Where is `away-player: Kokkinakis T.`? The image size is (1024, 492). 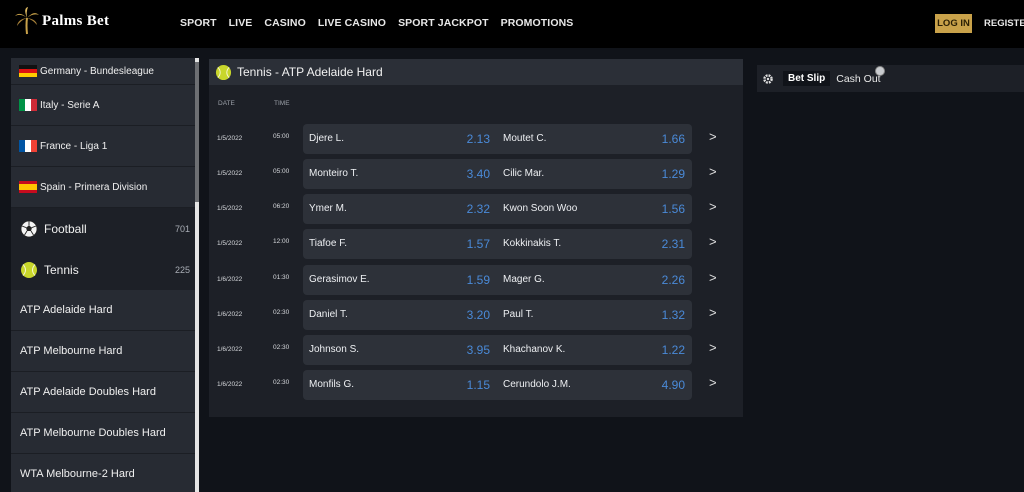
away-player: Kokkinakis T. is located at coordinates (532, 243).